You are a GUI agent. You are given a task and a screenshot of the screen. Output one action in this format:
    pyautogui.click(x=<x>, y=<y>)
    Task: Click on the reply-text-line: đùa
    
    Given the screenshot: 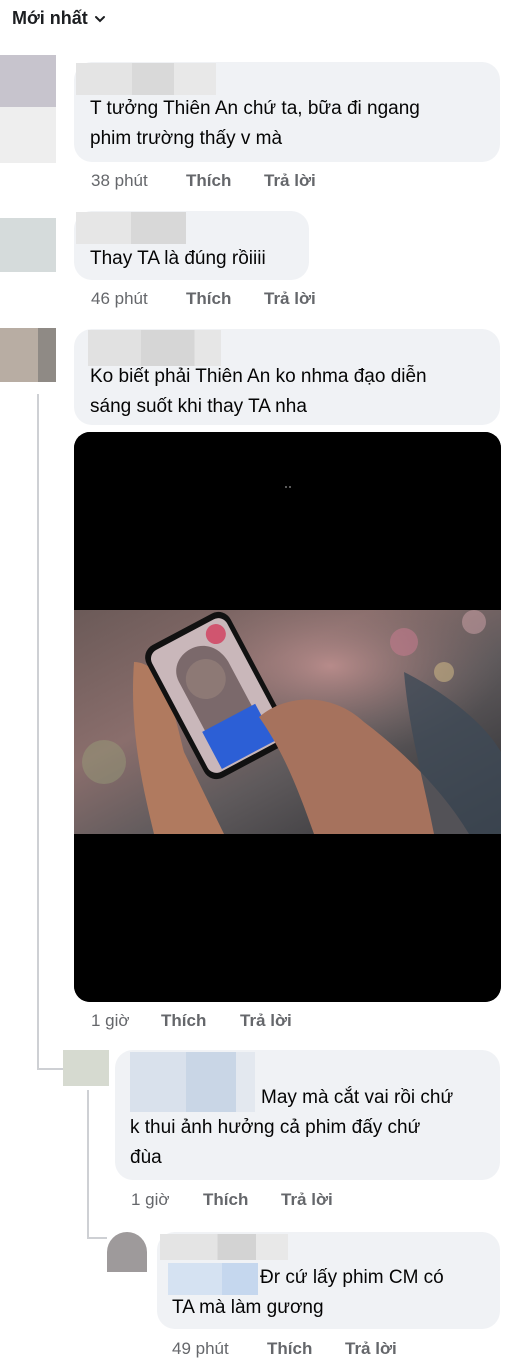 What is the action you would take?
    pyautogui.click(x=146, y=1157)
    